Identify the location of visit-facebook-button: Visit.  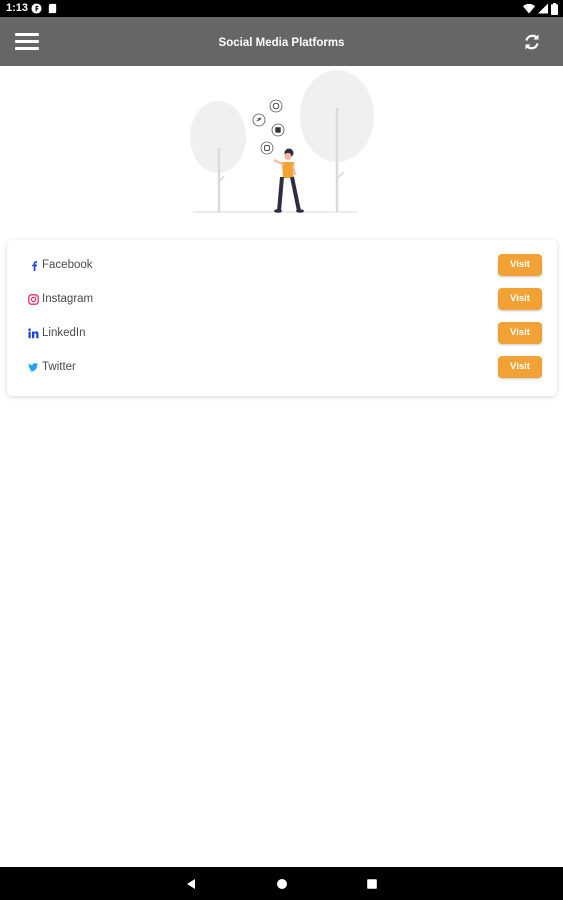
(520, 265).